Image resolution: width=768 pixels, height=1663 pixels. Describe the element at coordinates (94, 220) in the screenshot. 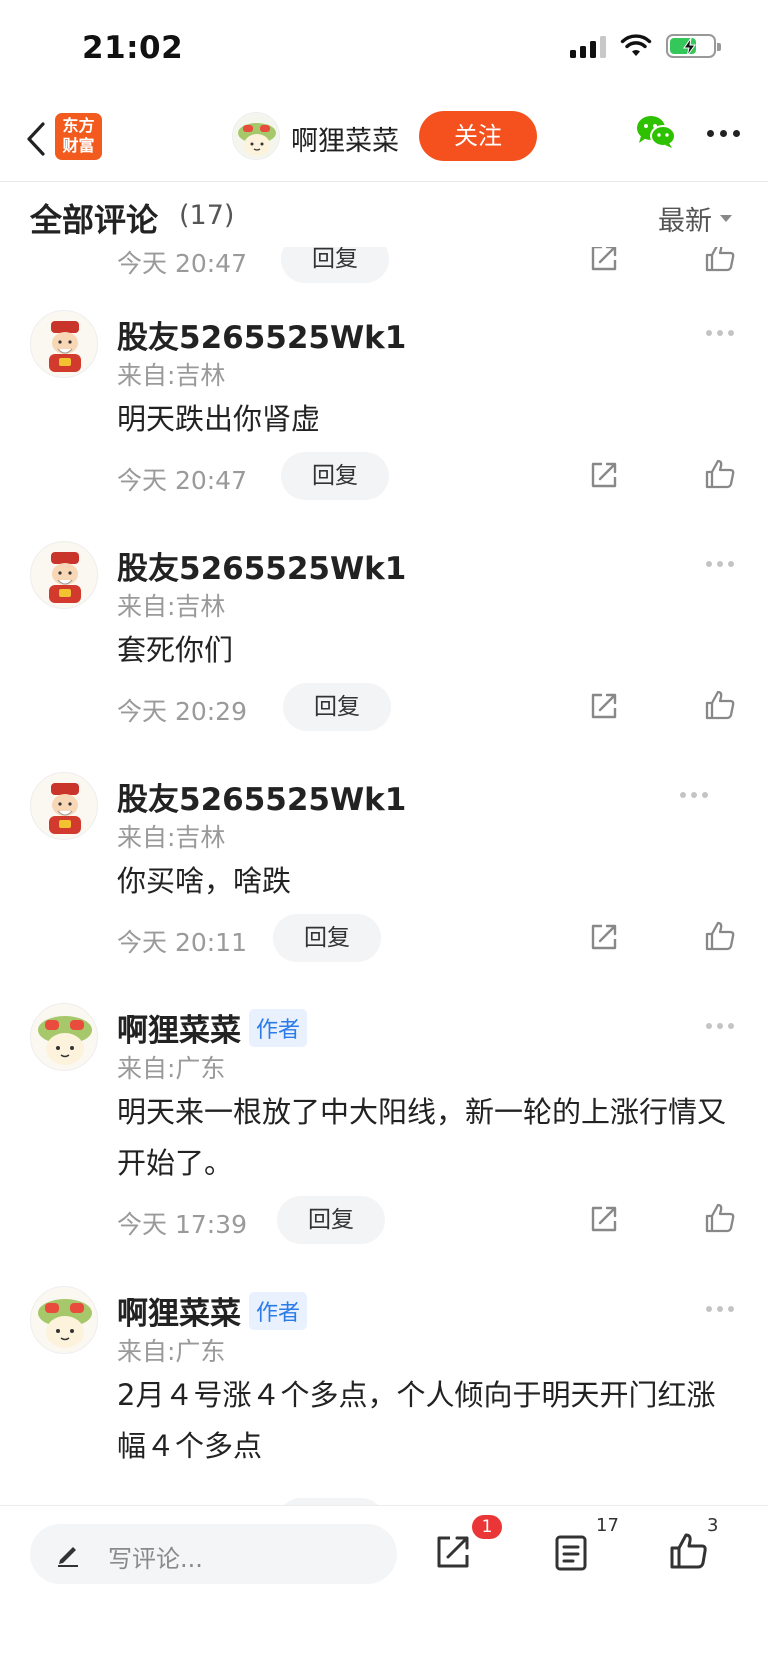

I see `comments-title: 全部评论` at that location.